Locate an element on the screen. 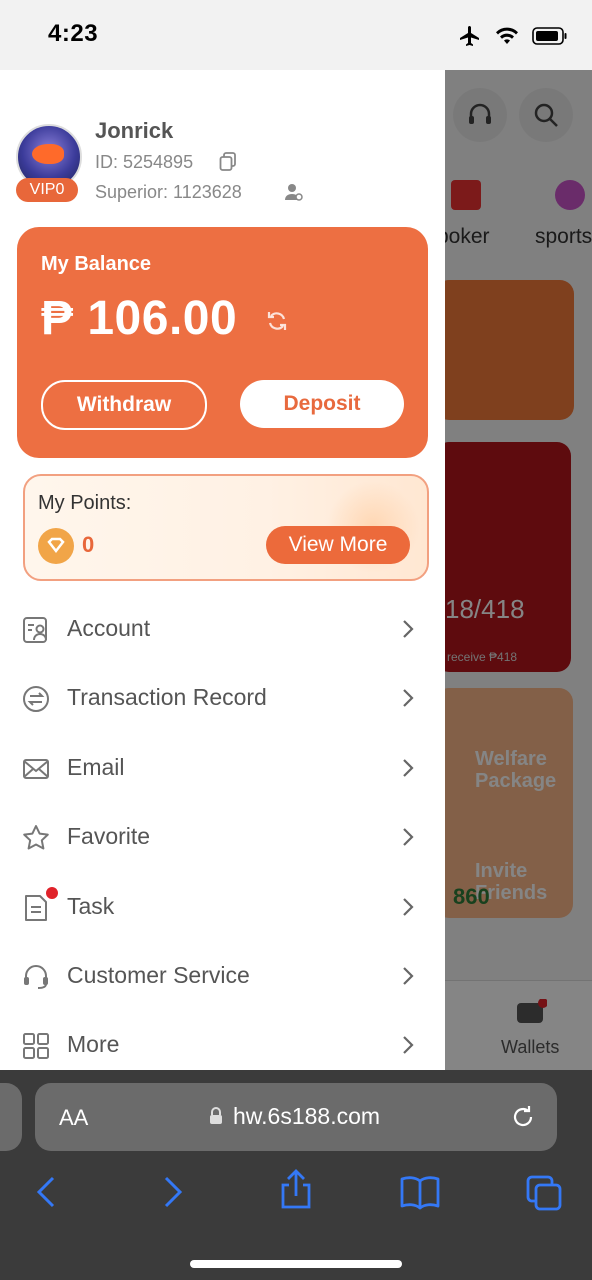 This screenshot has height=1280, width=592. notification-dot is located at coordinates (52, 892).